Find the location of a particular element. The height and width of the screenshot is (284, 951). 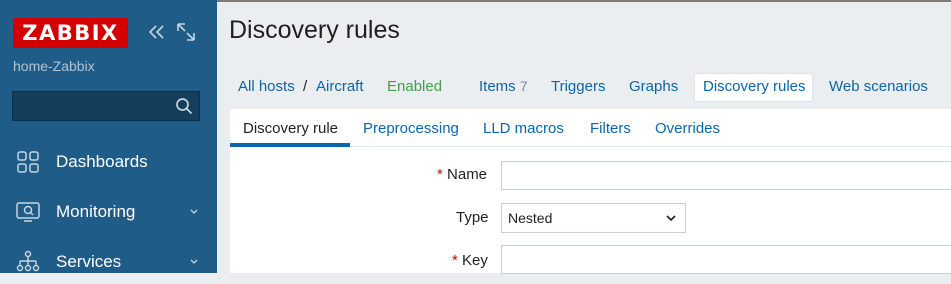

name-label: * Name is located at coordinates (462, 174).